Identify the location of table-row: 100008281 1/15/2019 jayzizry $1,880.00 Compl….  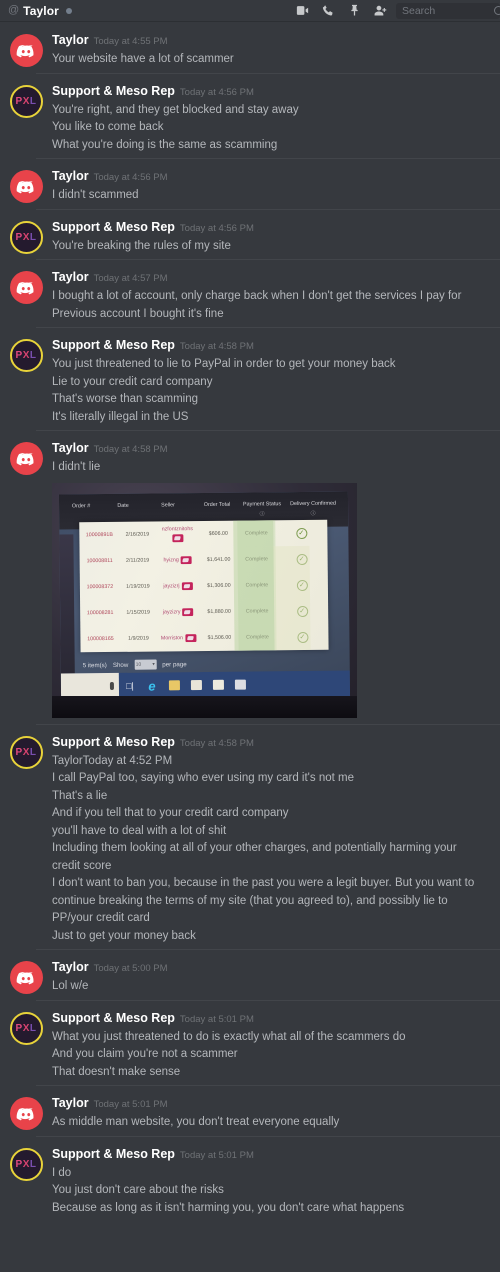
(204, 611).